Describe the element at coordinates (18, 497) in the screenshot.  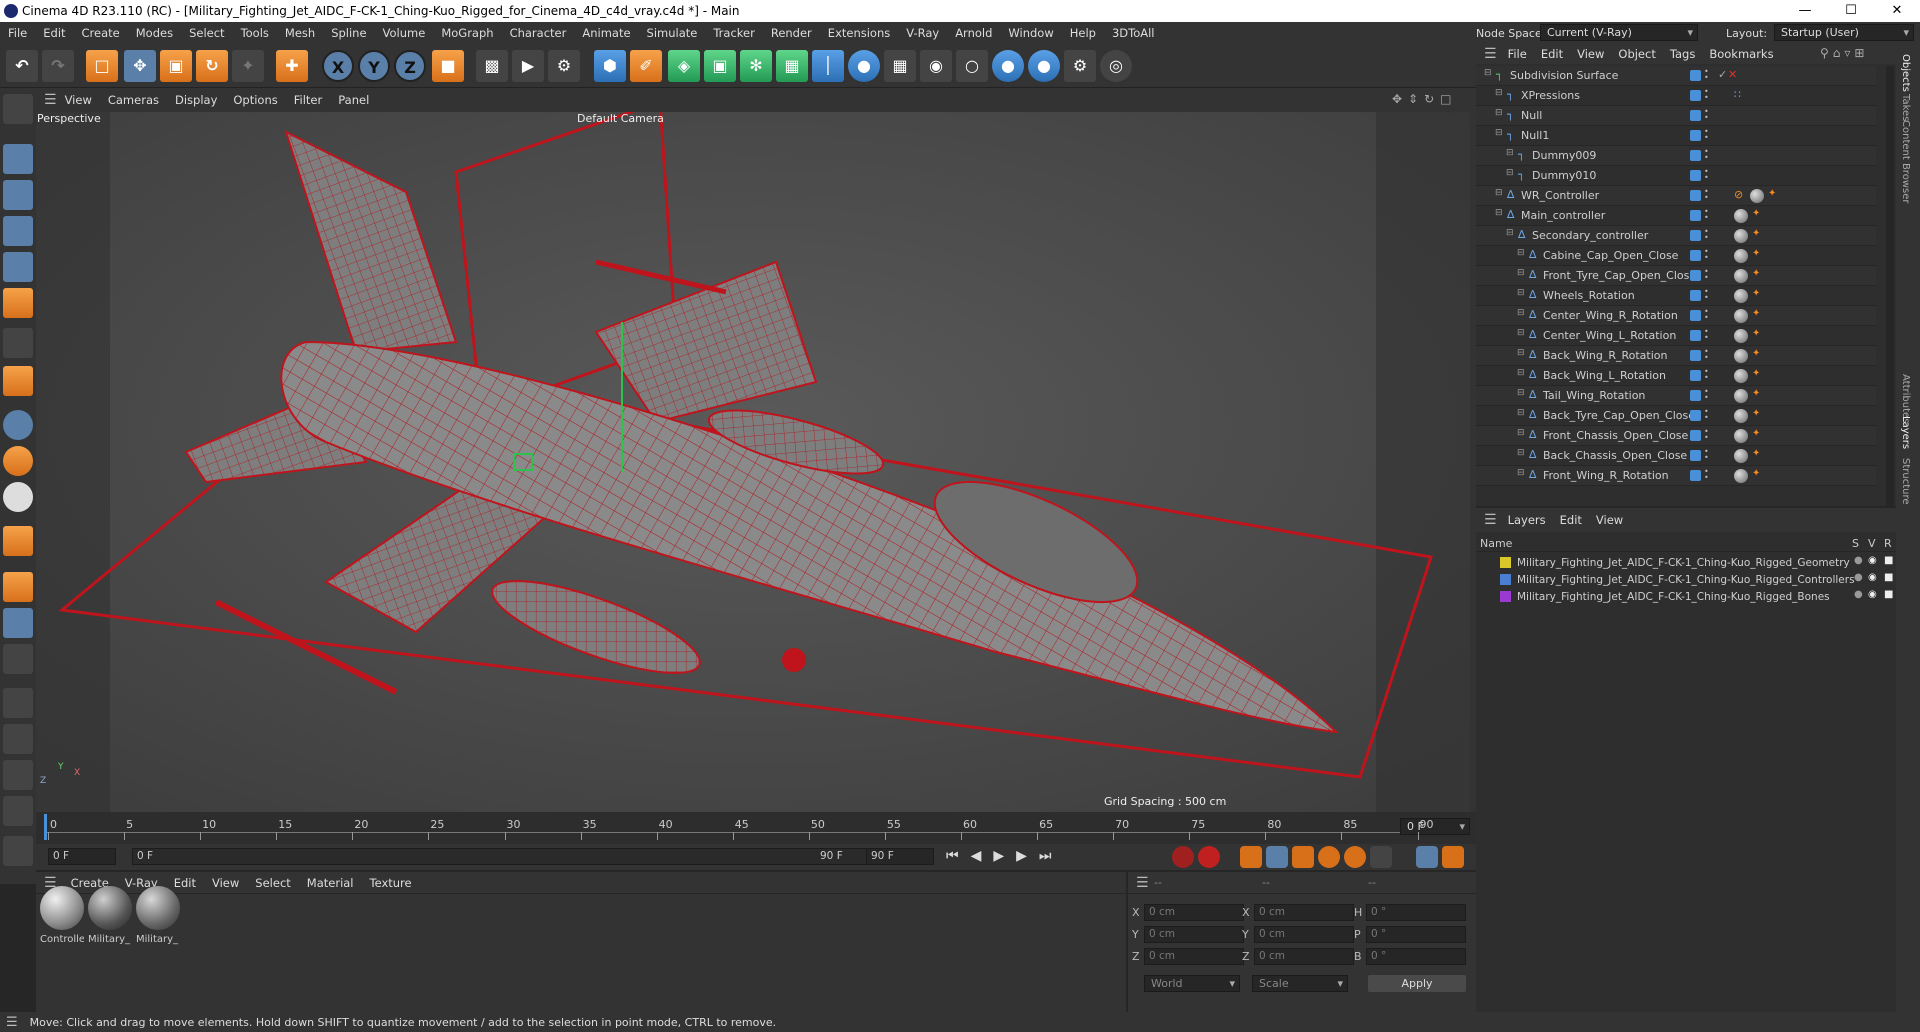
I see `workplane-snap-icon` at that location.